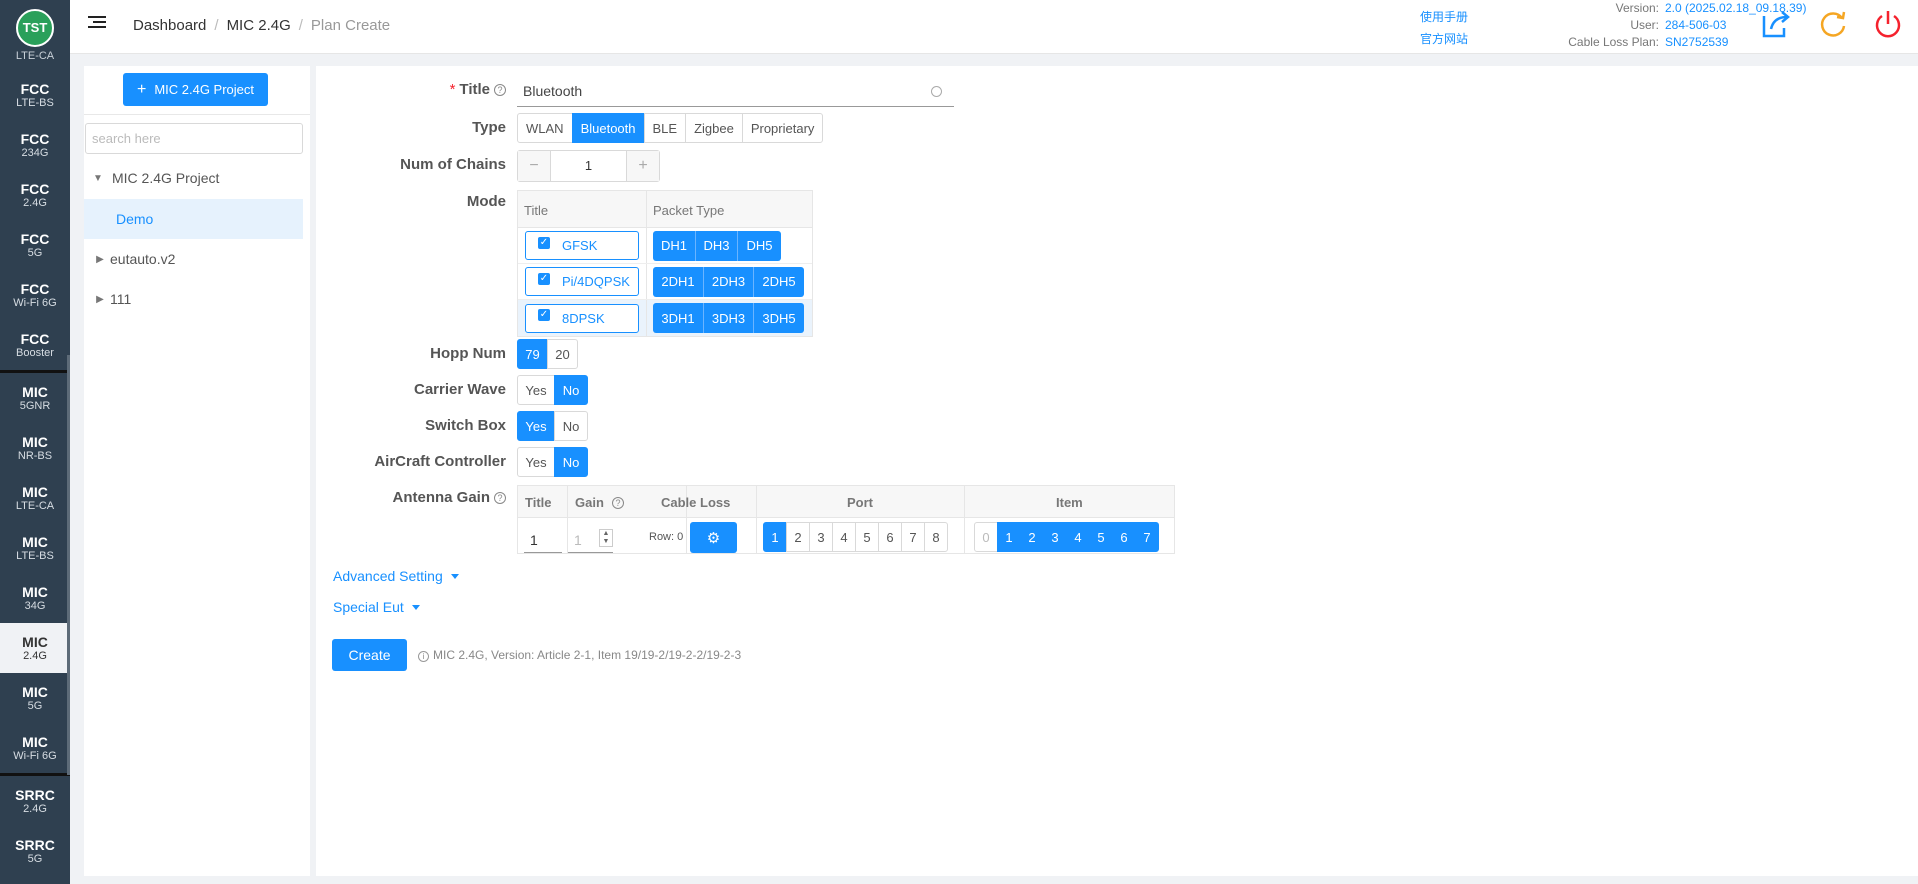  Describe the element at coordinates (1032, 537) in the screenshot. I see `item-2: 2` at that location.